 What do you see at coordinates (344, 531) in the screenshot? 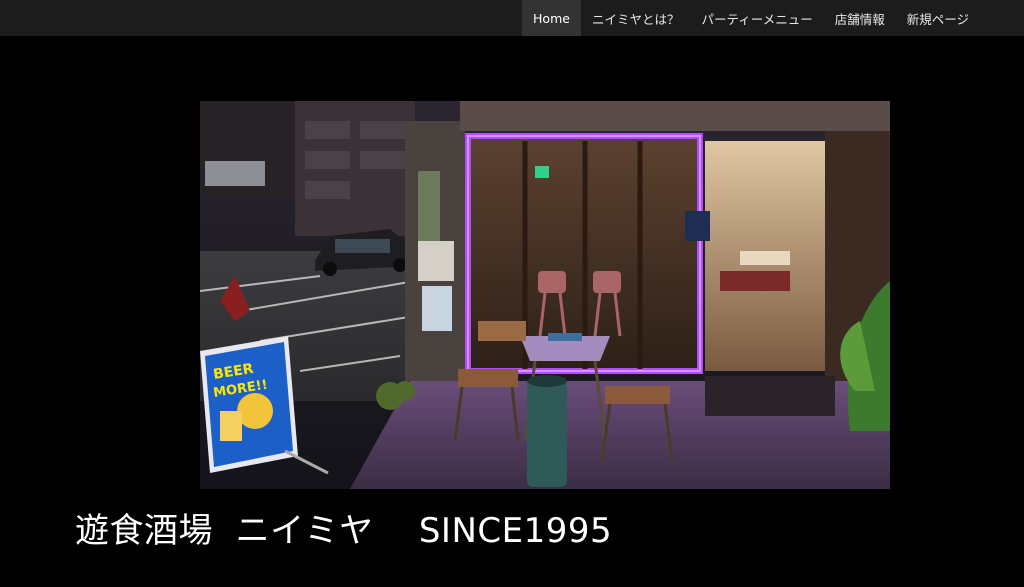
I see `page-title: 遊食酒場 ニイミヤ SINCE1995` at bounding box center [344, 531].